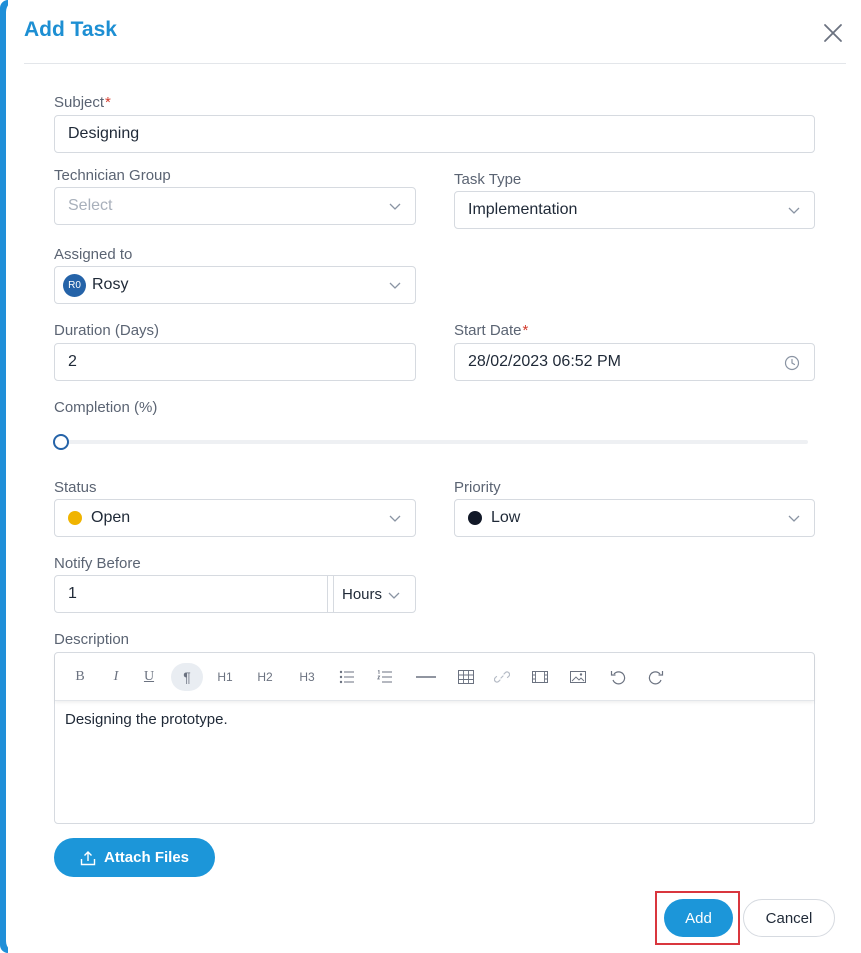 This screenshot has width=861, height=953. I want to click on redo-icon, so click(656, 678).